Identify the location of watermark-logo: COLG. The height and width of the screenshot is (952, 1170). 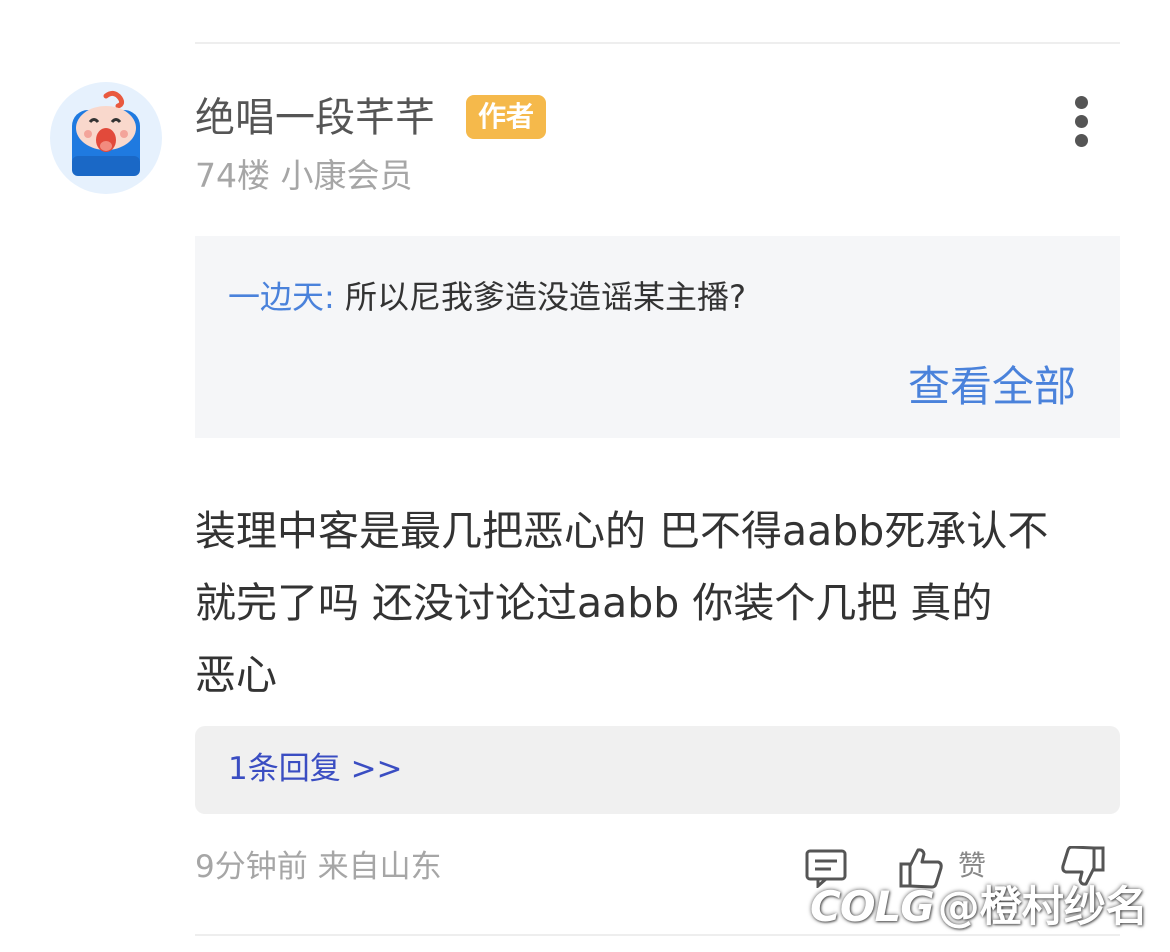
(872, 906).